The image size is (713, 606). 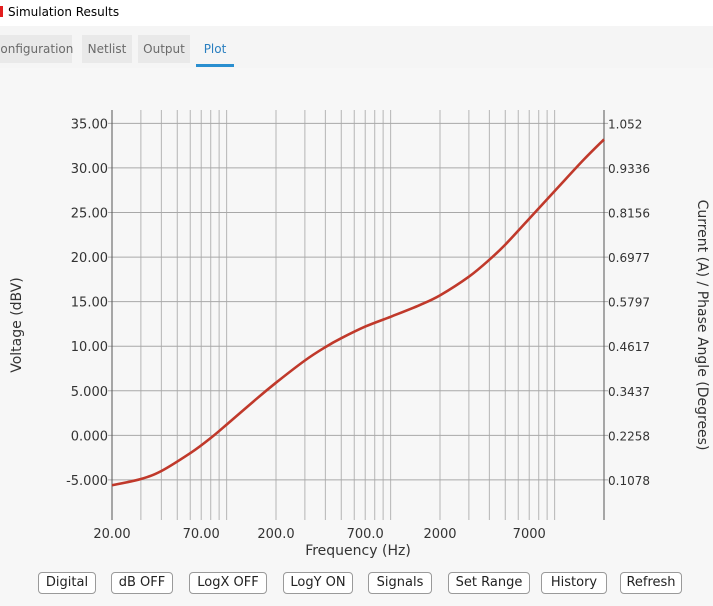 I want to click on x-tick-label: 2000, so click(x=439, y=534).